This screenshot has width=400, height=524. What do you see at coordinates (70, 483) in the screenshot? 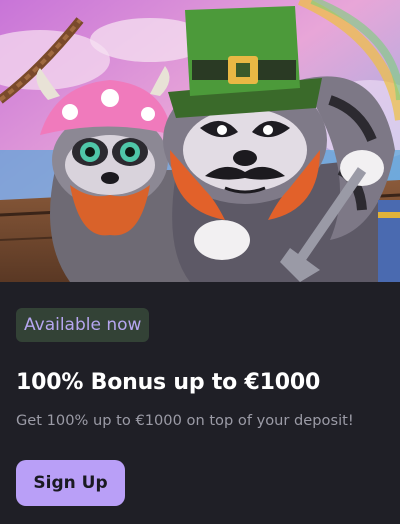
I see `sign-up-button: Sign Up` at bounding box center [70, 483].